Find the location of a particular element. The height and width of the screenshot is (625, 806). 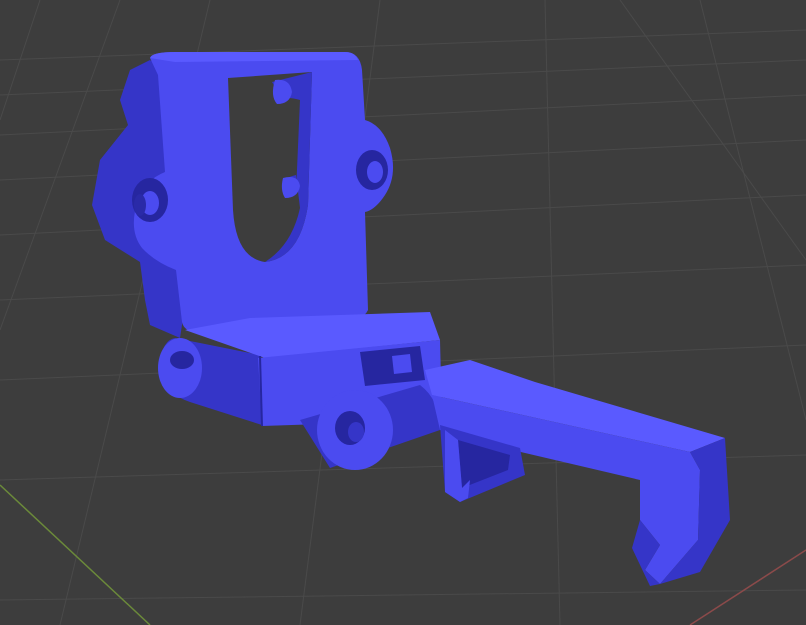

hinge-pocket is located at coordinates (392, 366).